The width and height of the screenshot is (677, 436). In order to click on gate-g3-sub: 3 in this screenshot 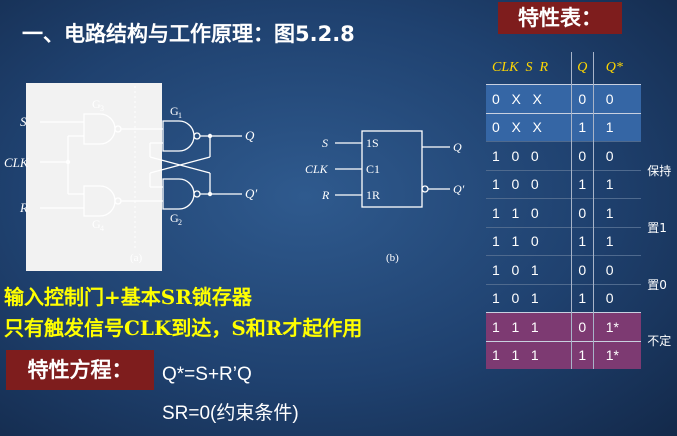, I will do `click(102, 108)`.